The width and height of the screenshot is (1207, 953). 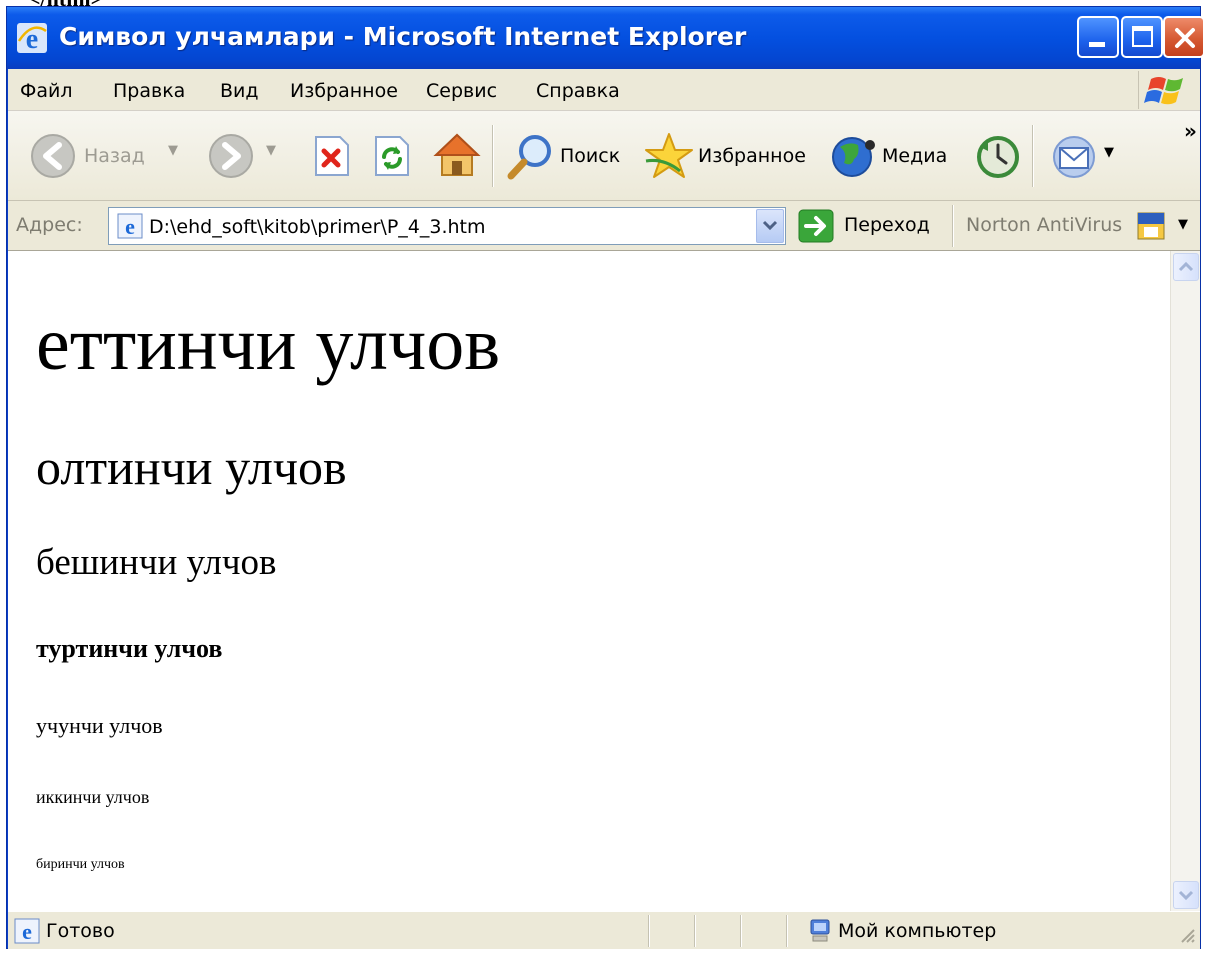 I want to click on page-ie-icon: e, so click(x=130, y=226).